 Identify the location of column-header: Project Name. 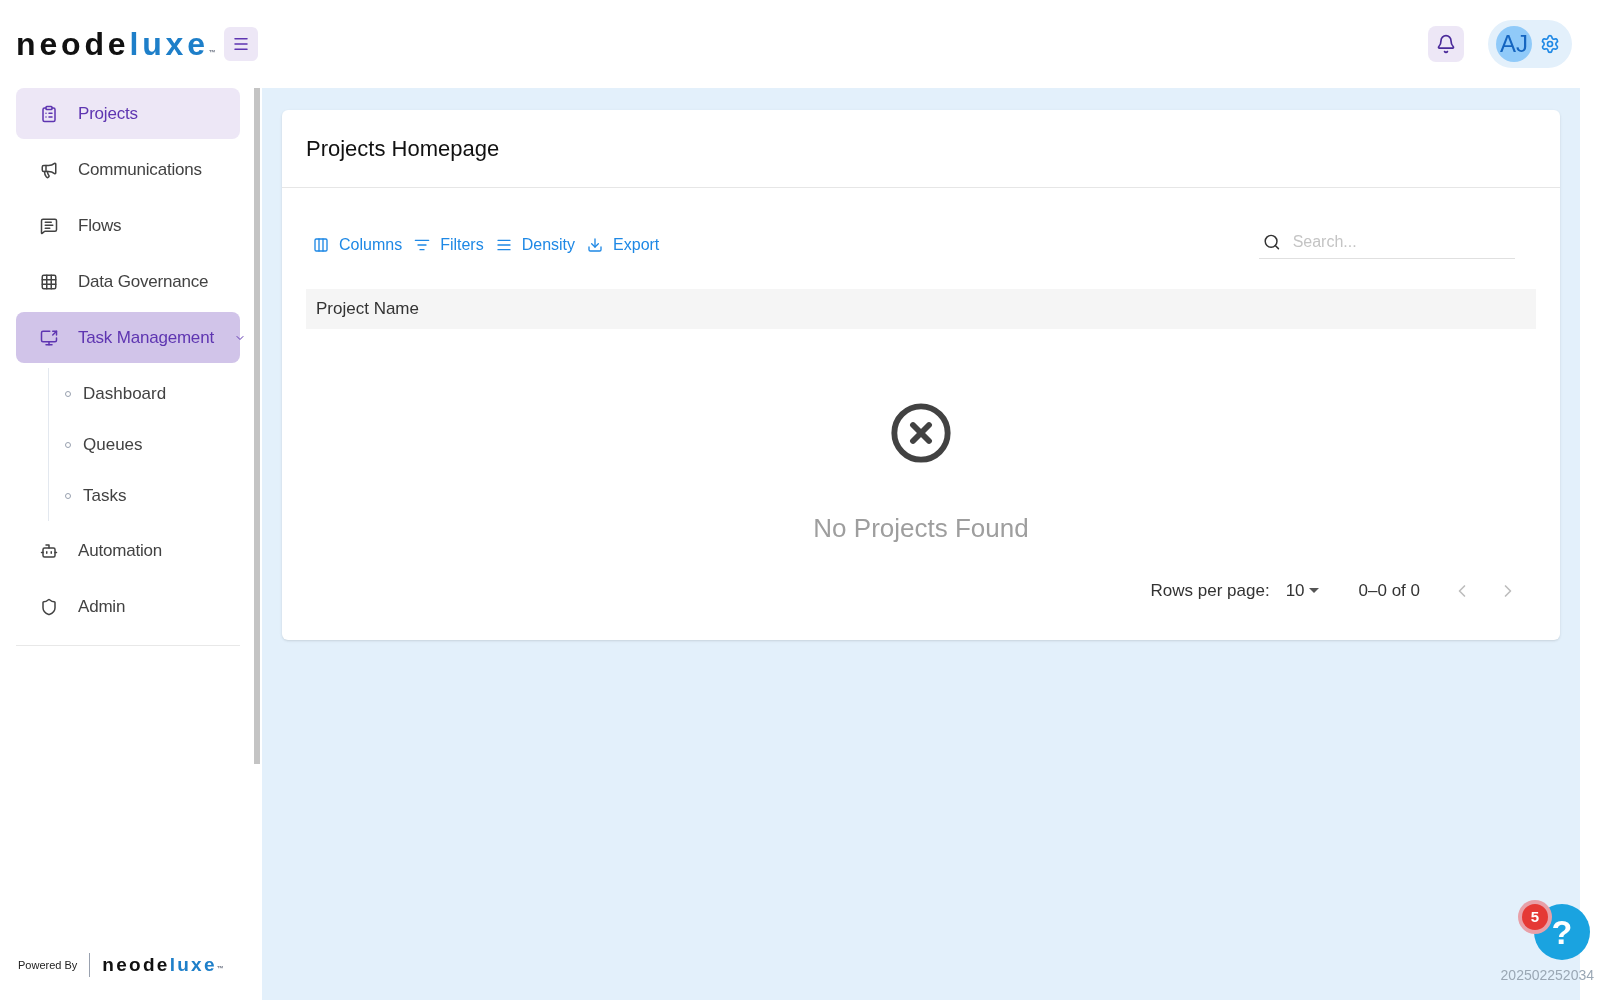
(367, 309).